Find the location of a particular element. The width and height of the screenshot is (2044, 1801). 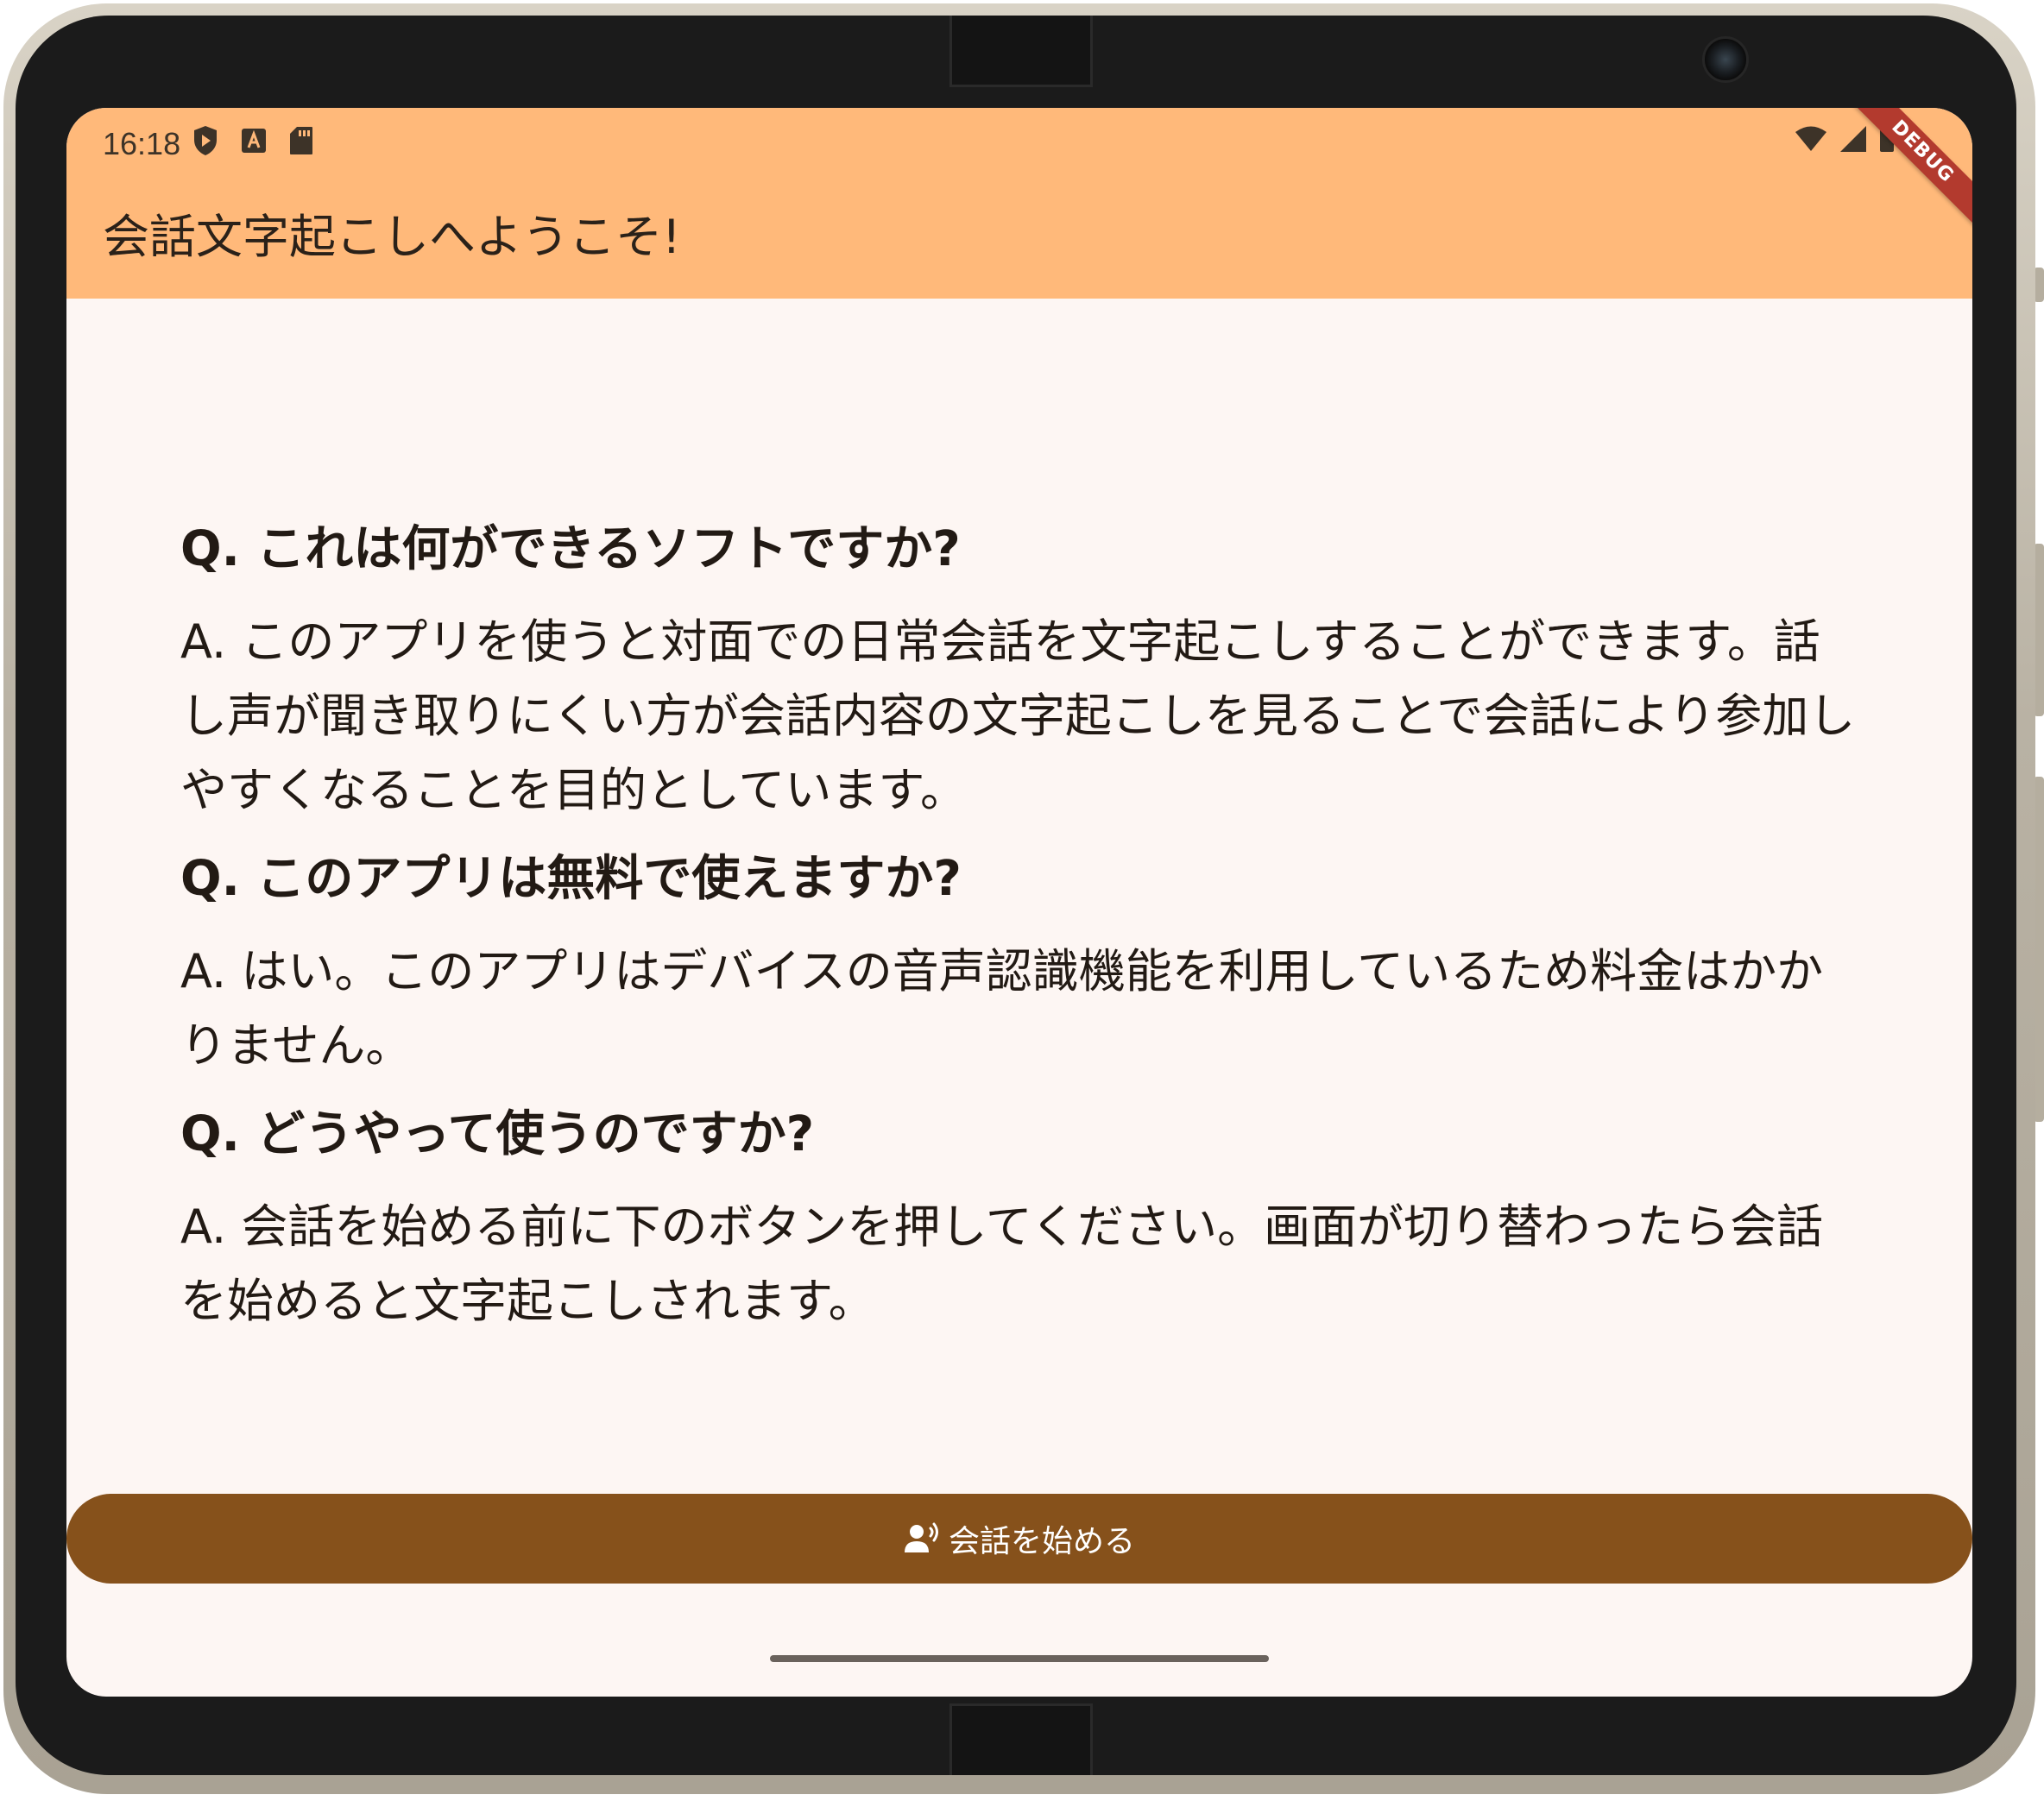

app-bar: 16:18 会話文字起こしへようこそ! DEBUG is located at coordinates (1019, 204).